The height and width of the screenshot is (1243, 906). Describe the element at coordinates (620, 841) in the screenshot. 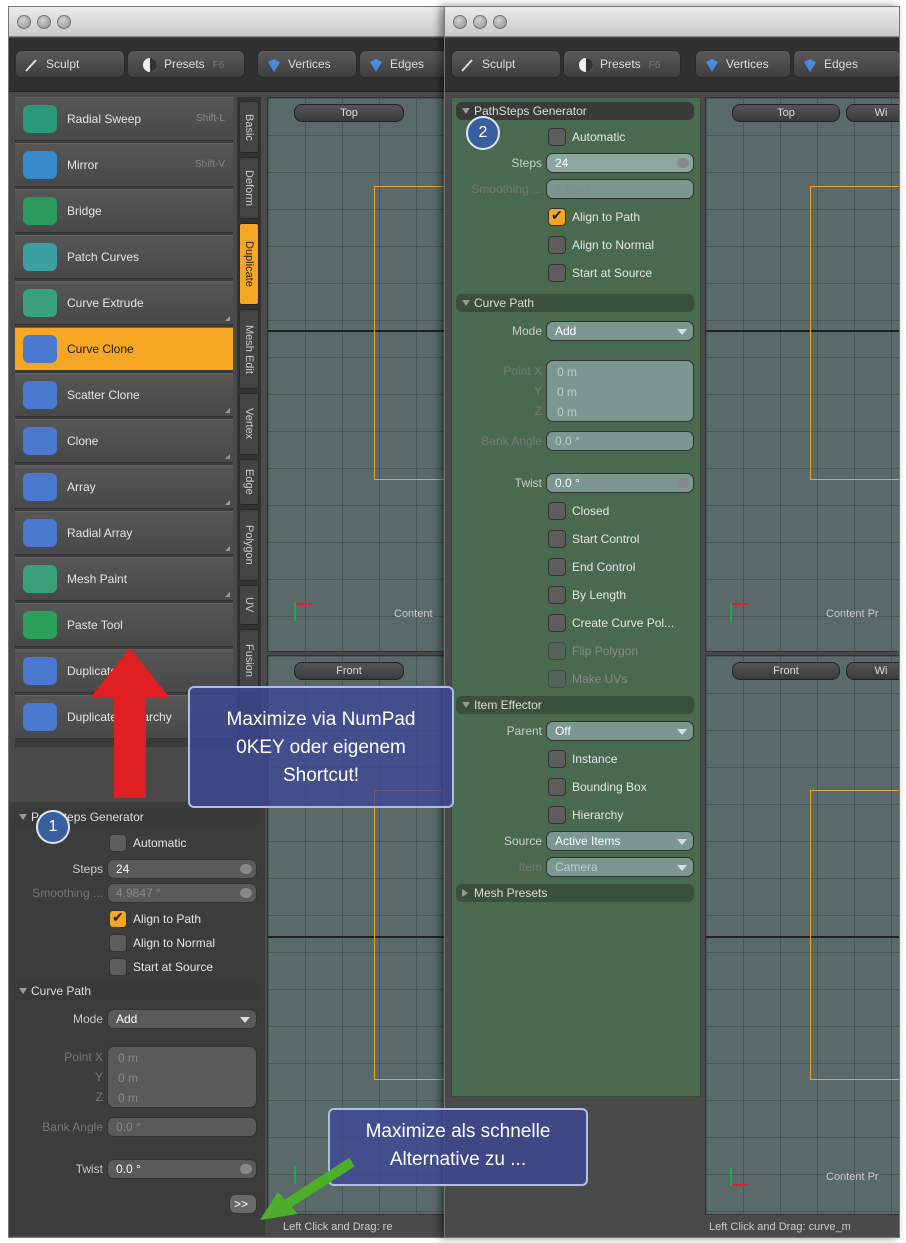

I see `source-dropdown: Active Items` at that location.